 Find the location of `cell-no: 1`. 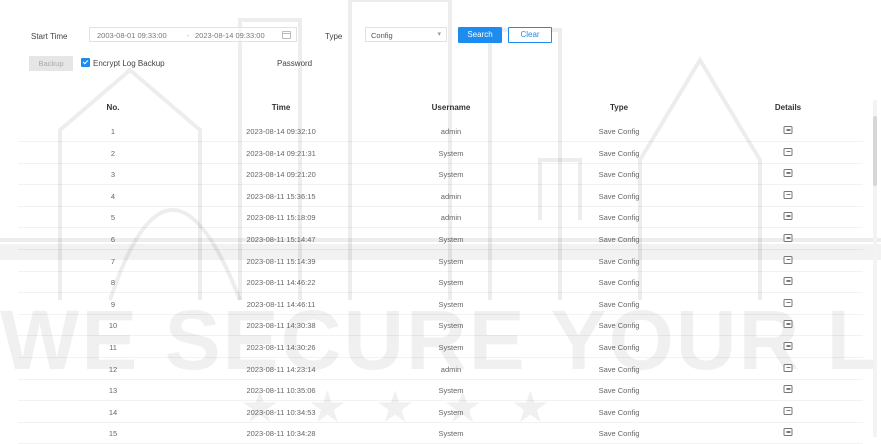

cell-no: 1 is located at coordinates (113, 131).